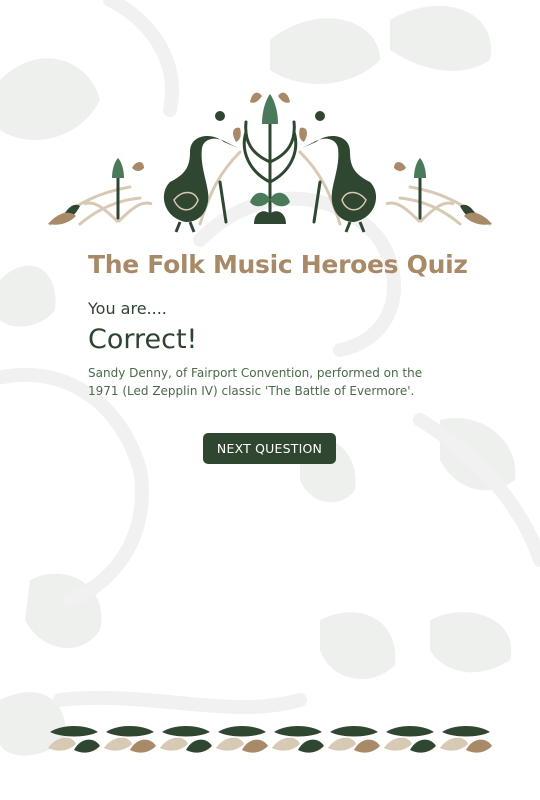  I want to click on quiz-title: The Folk Music Heroes Quiz, so click(278, 264).